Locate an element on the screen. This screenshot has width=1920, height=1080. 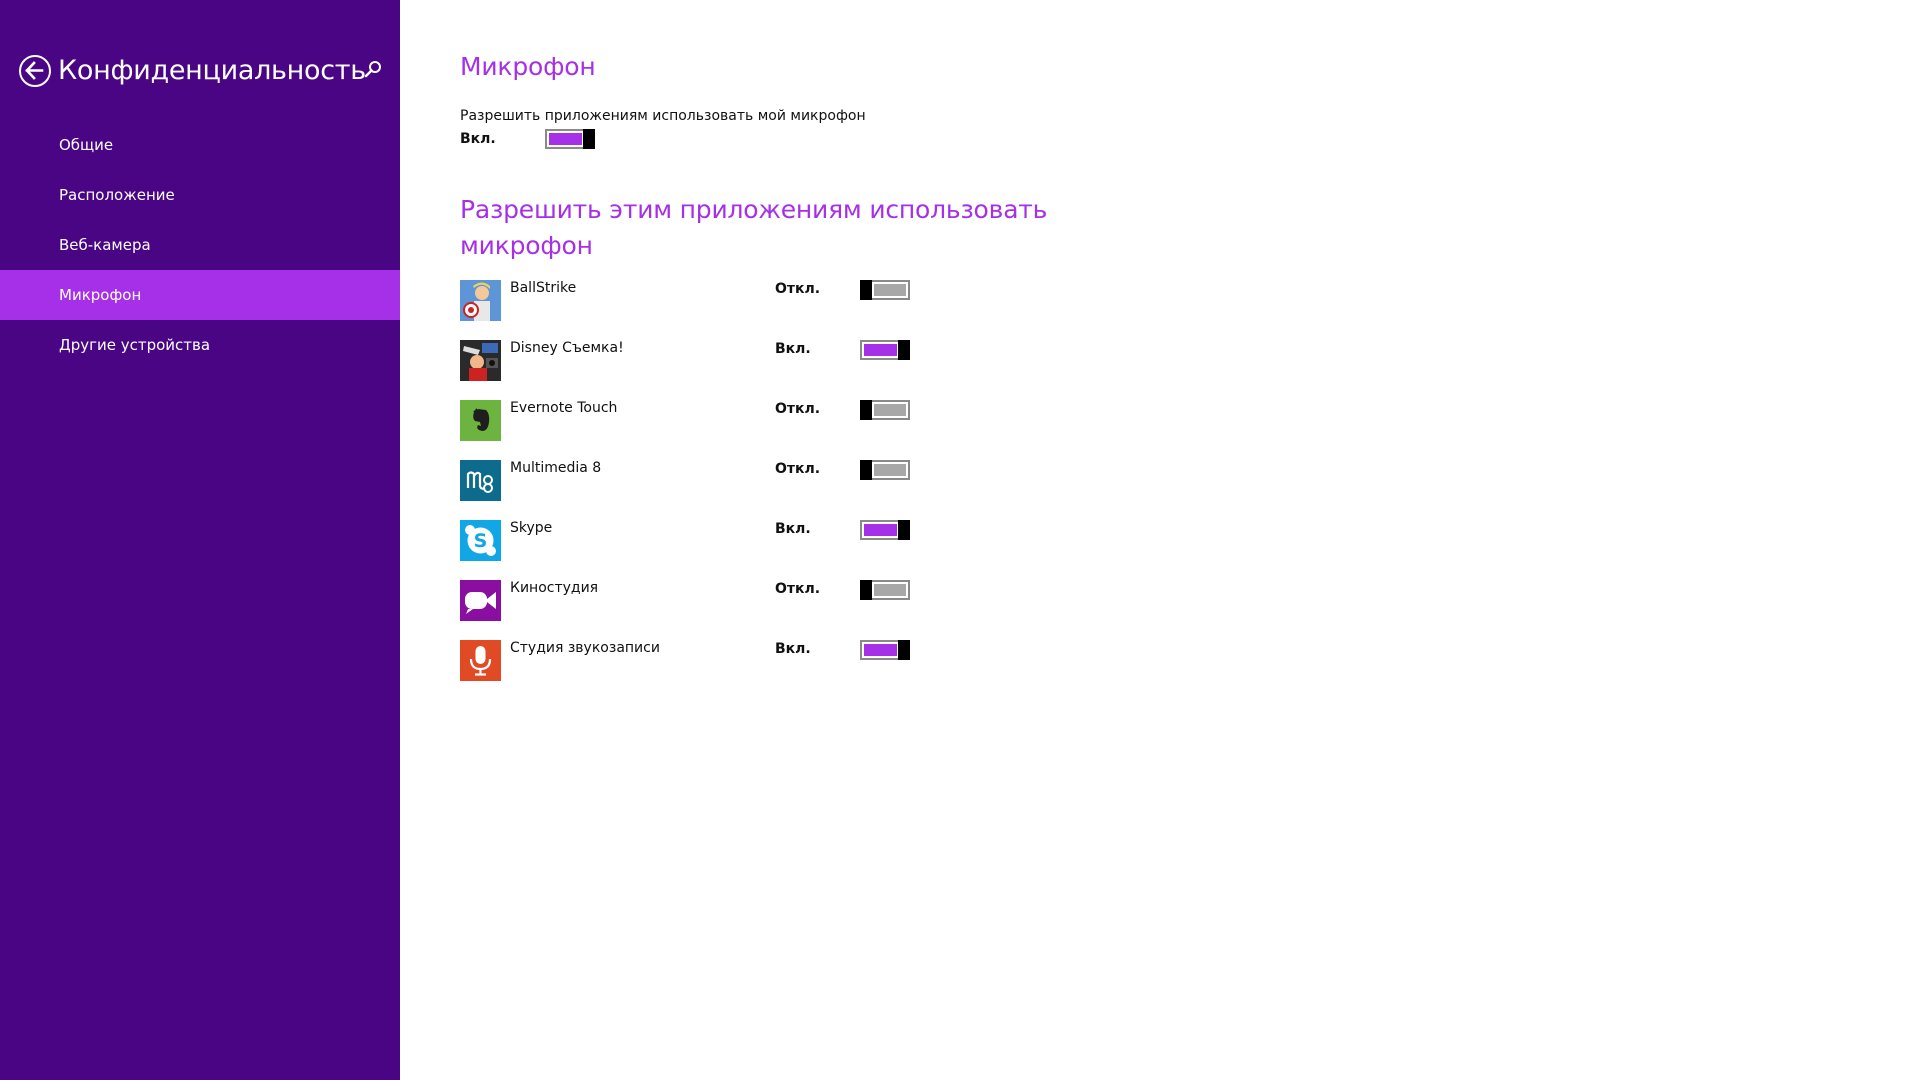
app-toggle-skype is located at coordinates (885, 530).